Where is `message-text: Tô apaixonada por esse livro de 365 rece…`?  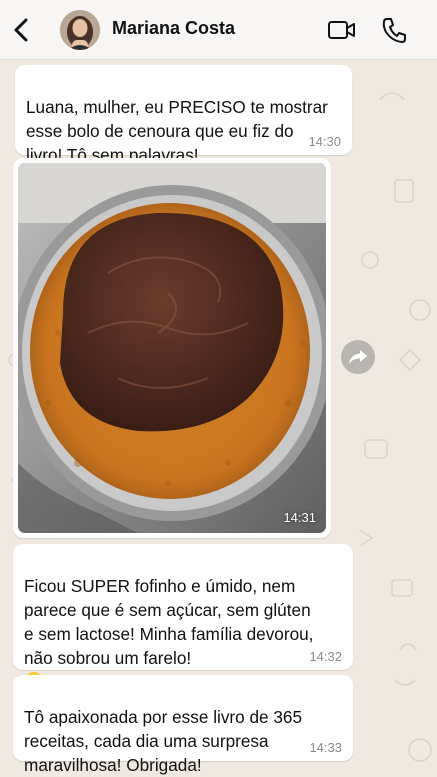 message-text: Tô apaixonada por esse livro de 365 rece… is located at coordinates (163, 741).